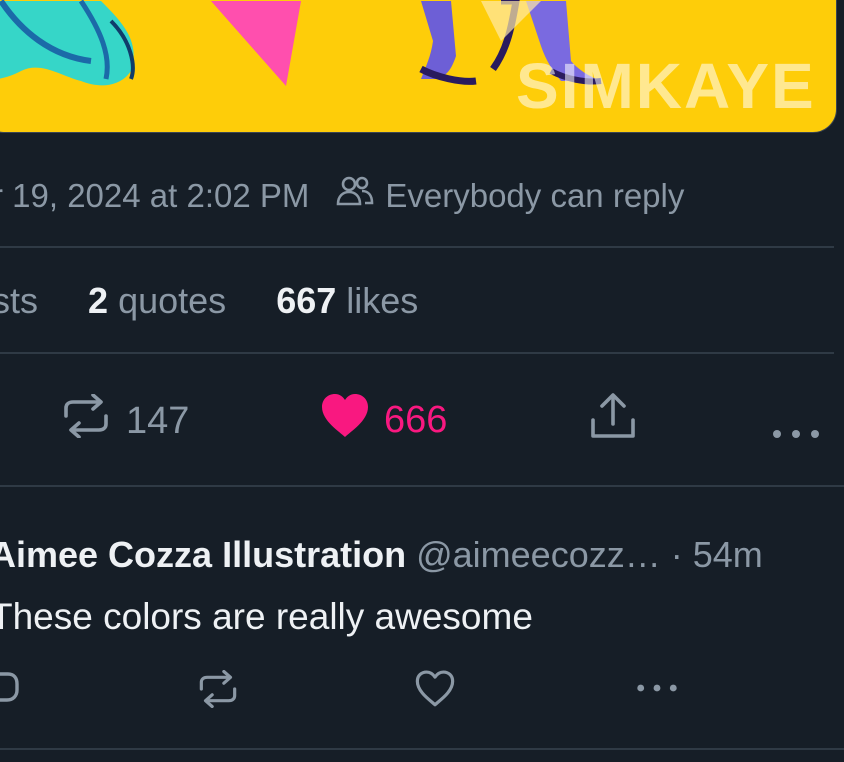 Image resolution: width=844 pixels, height=762 pixels. Describe the element at coordinates (416, 419) in the screenshot. I see `like-count: 666` at that location.